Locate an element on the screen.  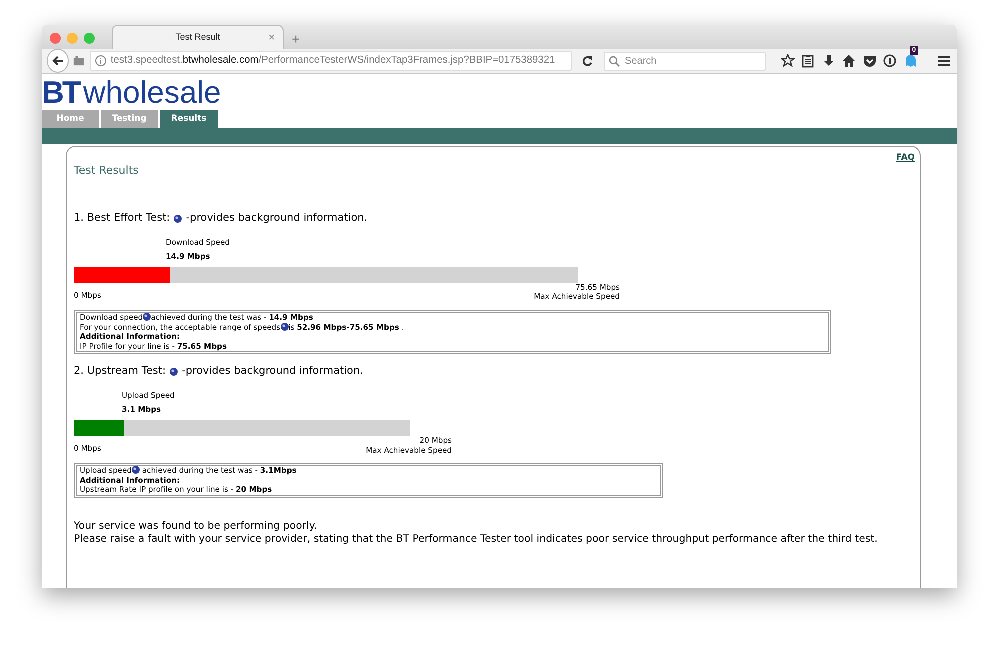
tab-close-button: × is located at coordinates (271, 38).